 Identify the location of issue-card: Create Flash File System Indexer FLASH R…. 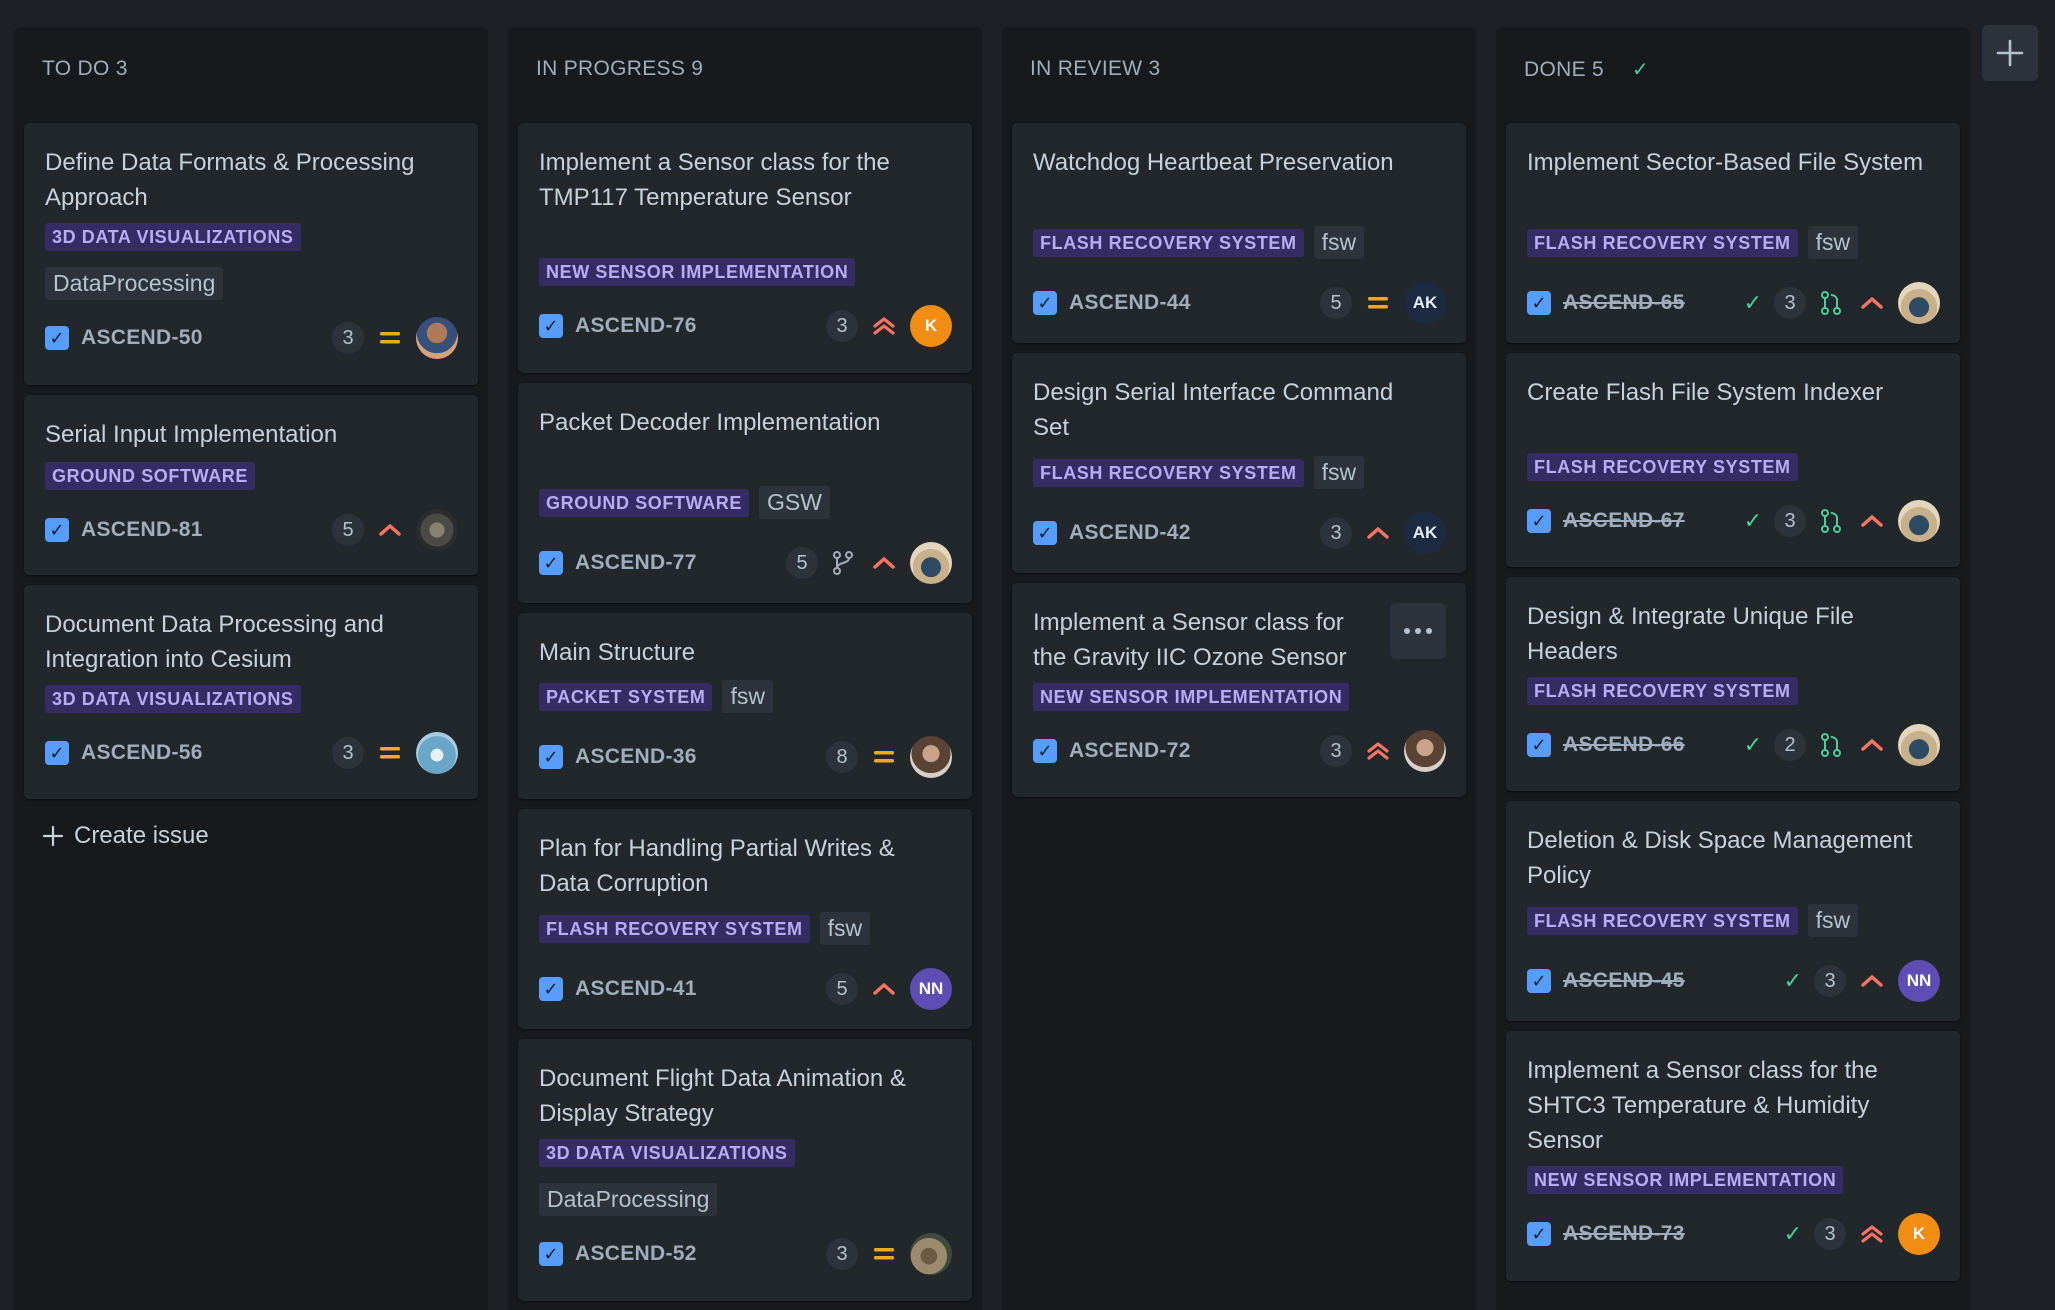
(1733, 460).